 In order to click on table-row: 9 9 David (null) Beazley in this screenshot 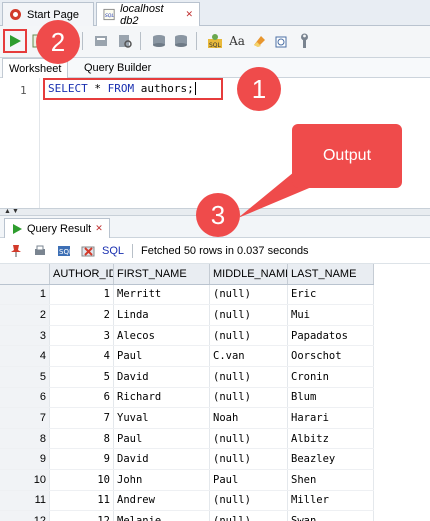, I will do `click(187, 459)`.